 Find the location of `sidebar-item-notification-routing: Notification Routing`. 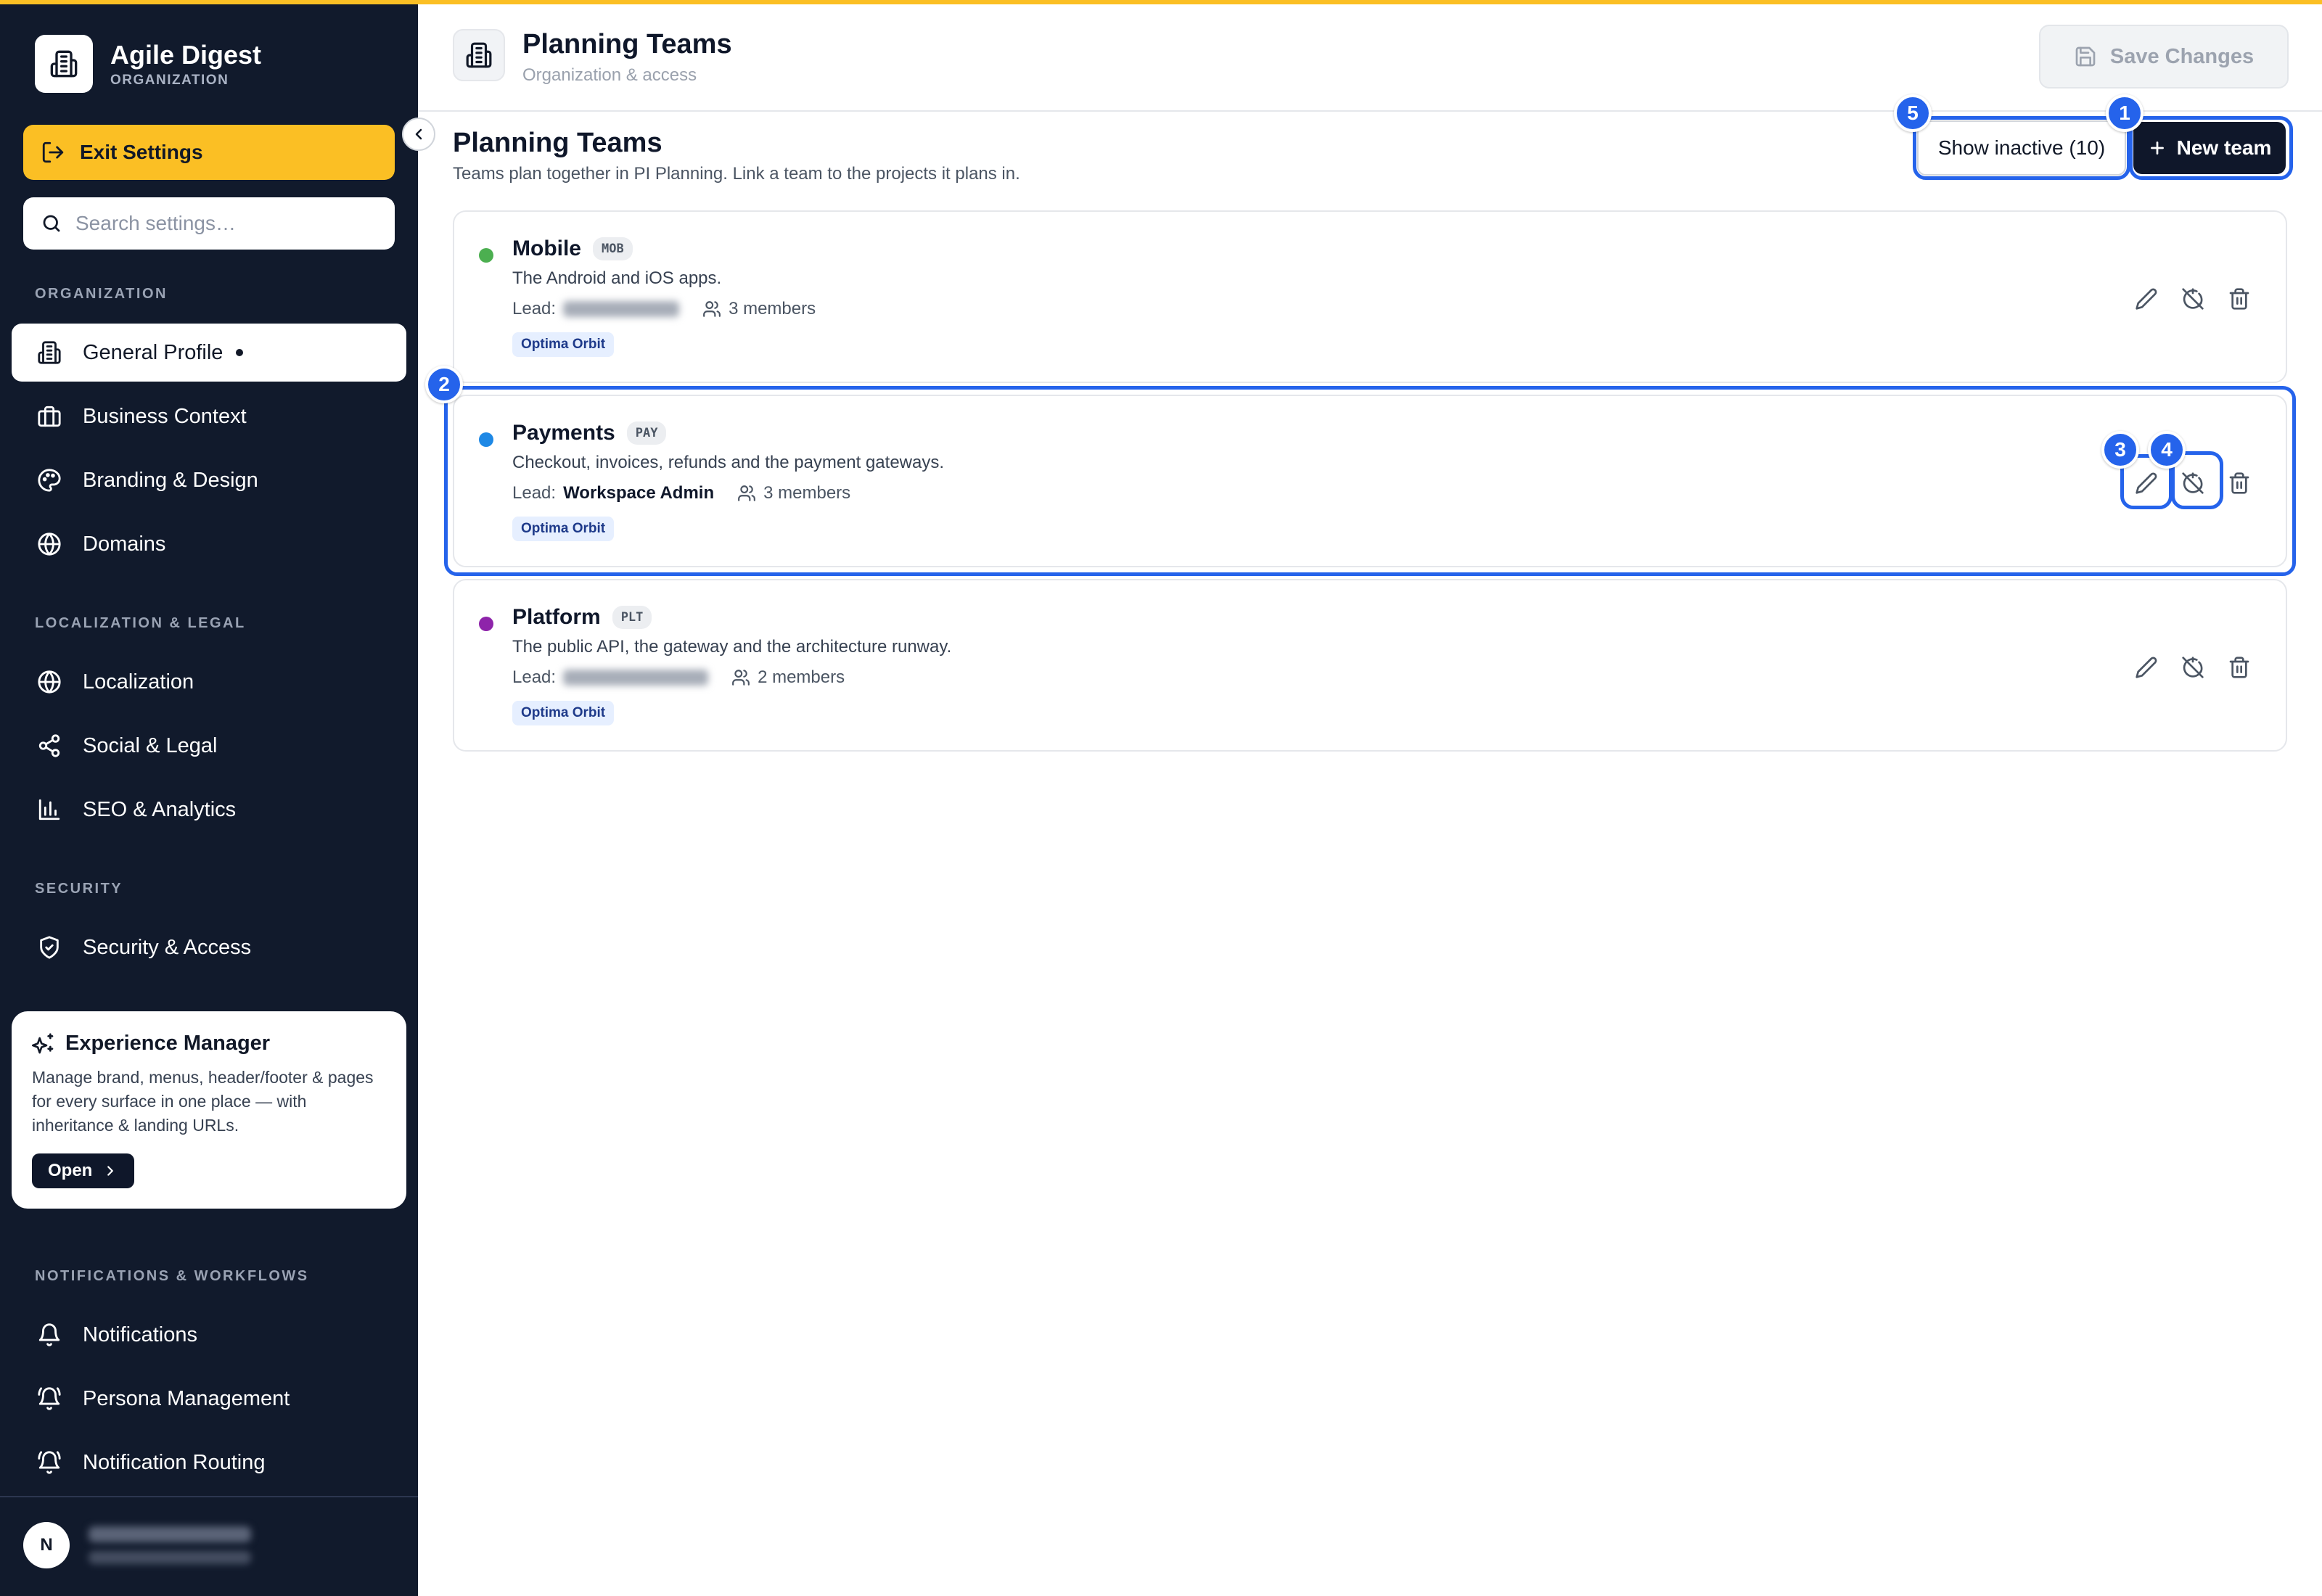

sidebar-item-notification-routing: Notification Routing is located at coordinates (209, 1462).